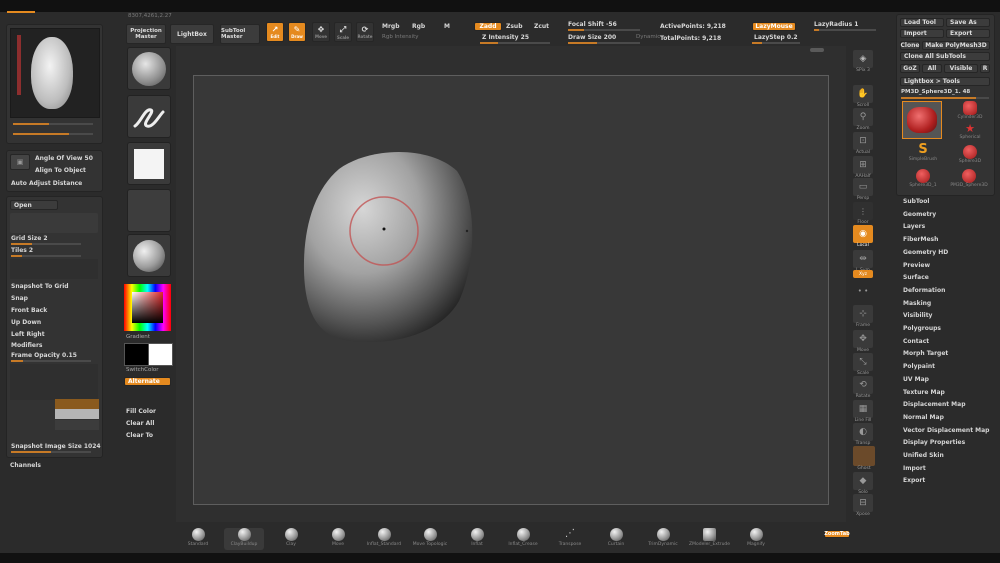 Image resolution: width=1000 pixels, height=563 pixels. Describe the element at coordinates (863, 261) in the screenshot. I see `lsym-button: ⇹L.Sym` at that location.